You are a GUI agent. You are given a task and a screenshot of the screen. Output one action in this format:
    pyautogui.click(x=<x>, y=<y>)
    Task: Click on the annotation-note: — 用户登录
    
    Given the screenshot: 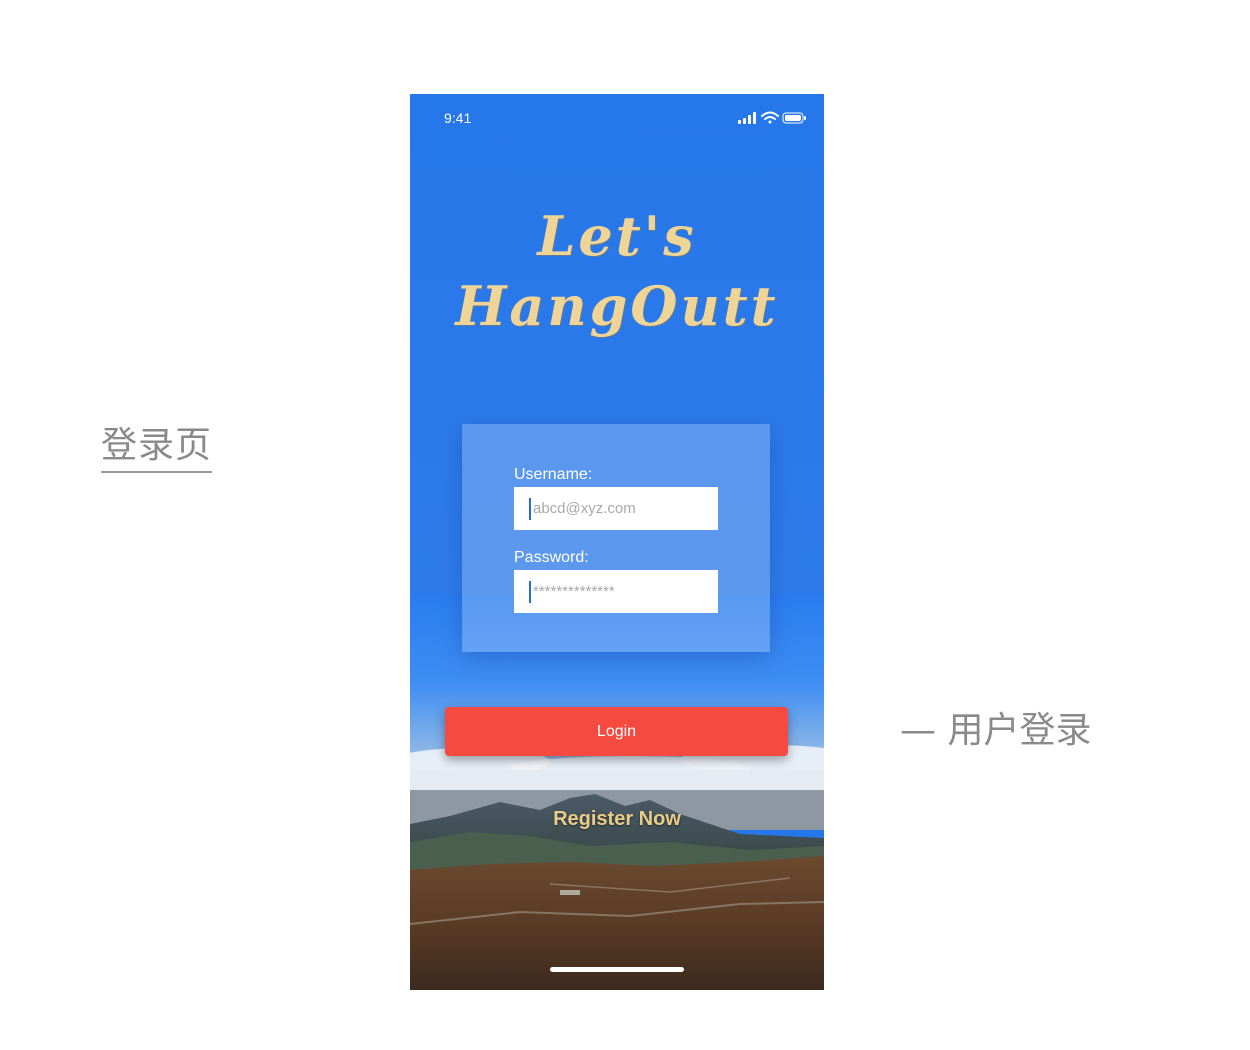 What is the action you would take?
    pyautogui.click(x=996, y=730)
    